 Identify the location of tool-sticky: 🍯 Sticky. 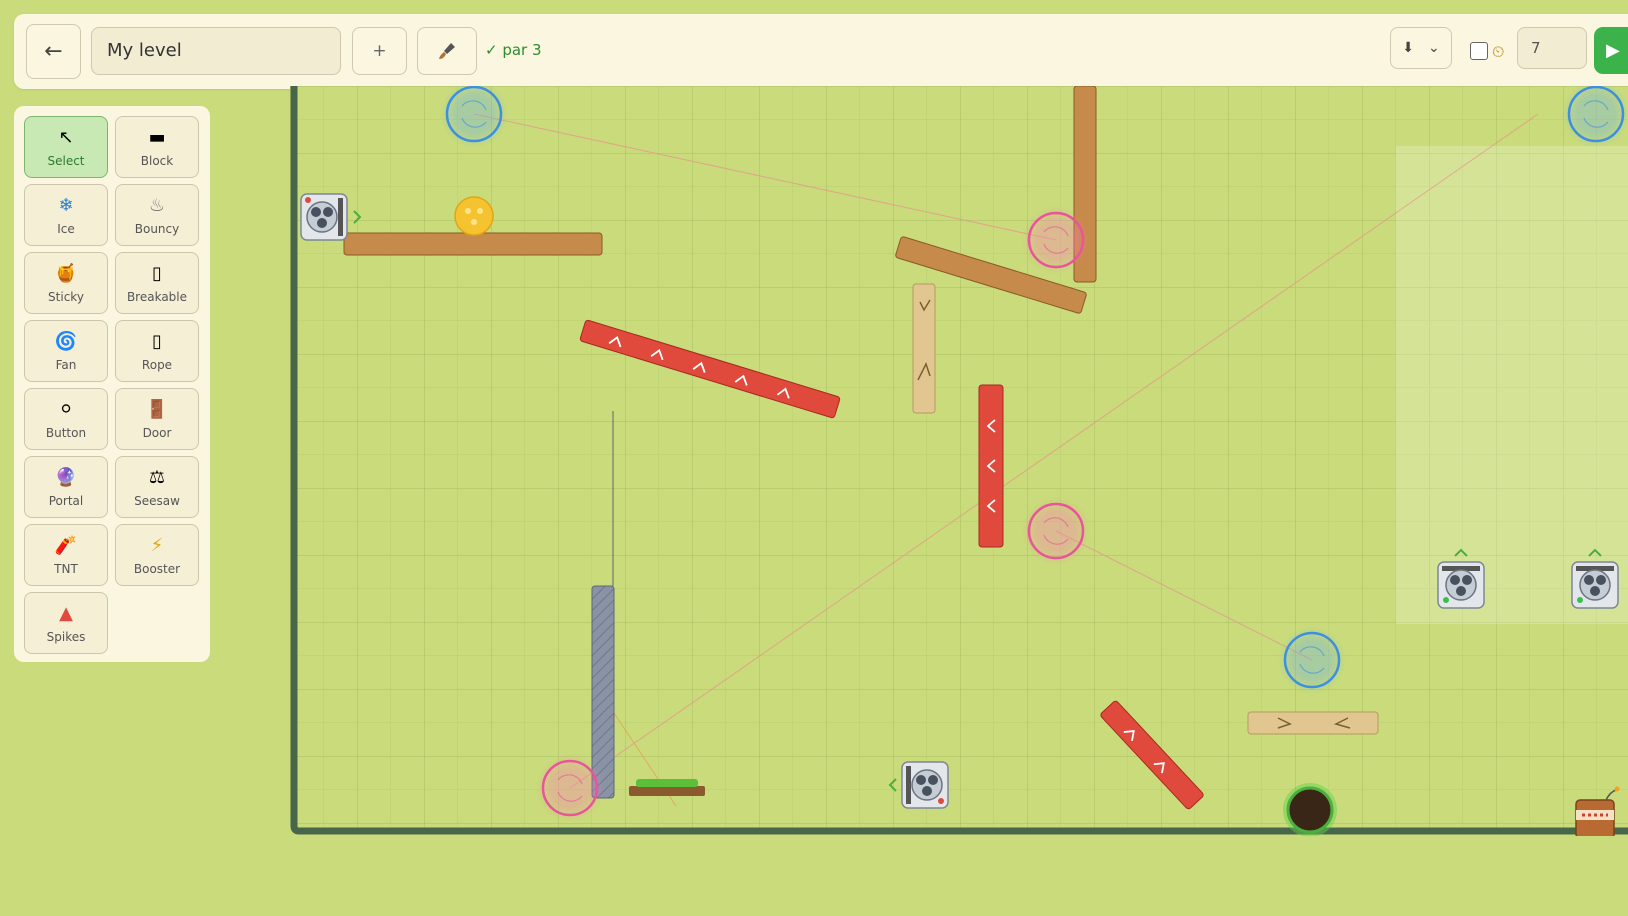
(66, 283).